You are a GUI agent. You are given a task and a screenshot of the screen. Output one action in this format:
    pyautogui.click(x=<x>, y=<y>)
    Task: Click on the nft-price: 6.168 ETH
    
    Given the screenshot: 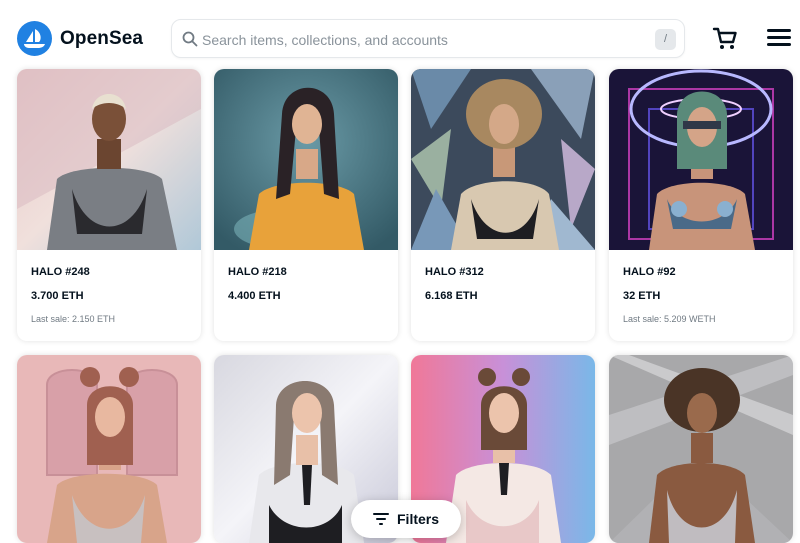 What is the action you would take?
    pyautogui.click(x=451, y=296)
    